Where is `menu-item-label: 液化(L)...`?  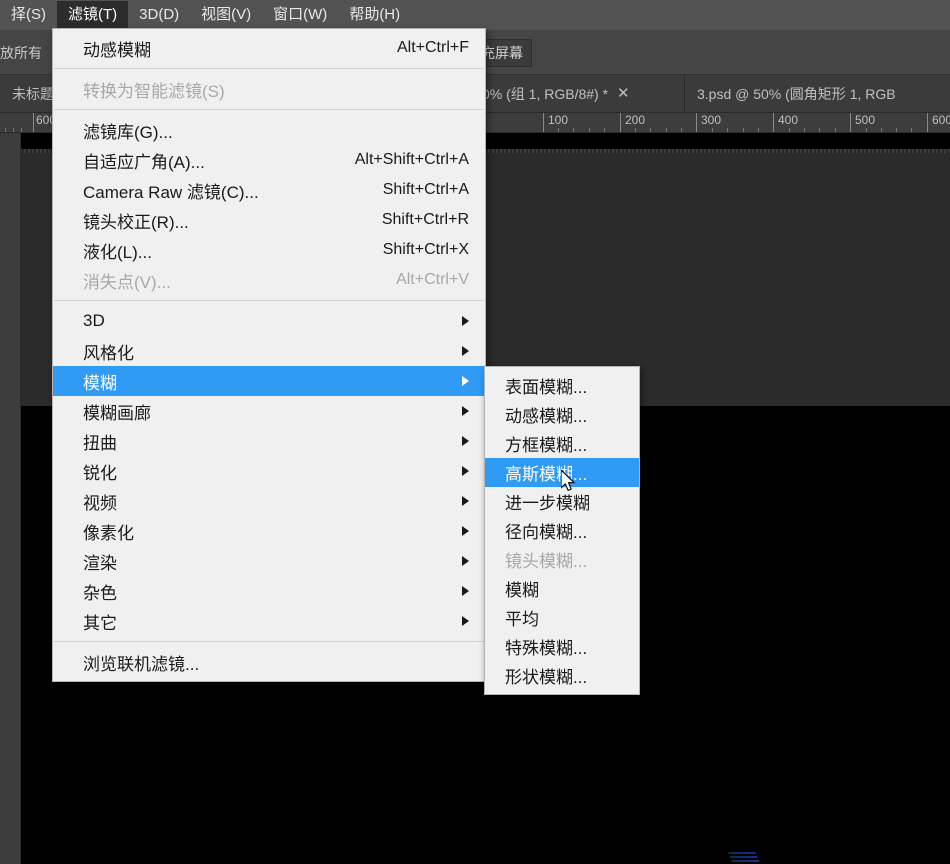
menu-item-label: 液化(L)... is located at coordinates (117, 252).